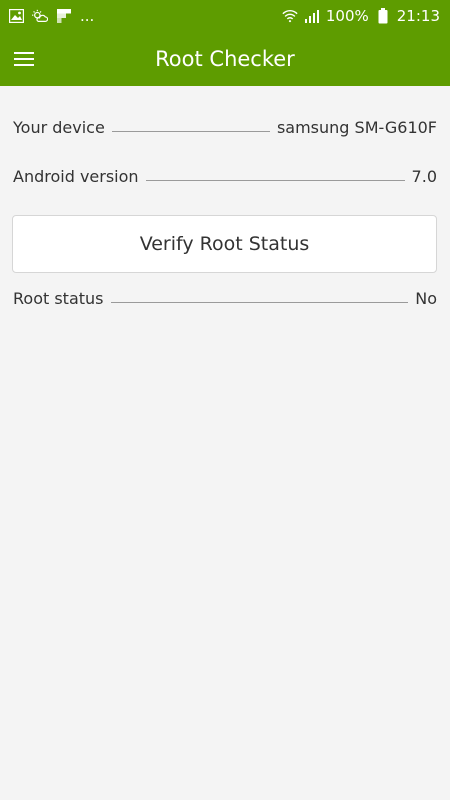  What do you see at coordinates (225, 176) in the screenshot?
I see `android-version-row: Android version 7.0` at bounding box center [225, 176].